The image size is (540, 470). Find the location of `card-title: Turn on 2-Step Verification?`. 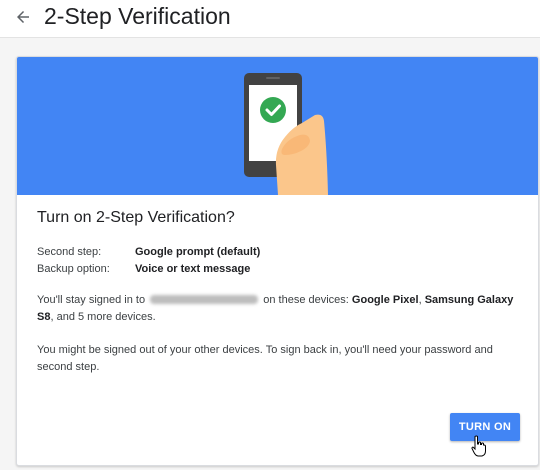

card-title: Turn on 2-Step Verification? is located at coordinates (136, 217).